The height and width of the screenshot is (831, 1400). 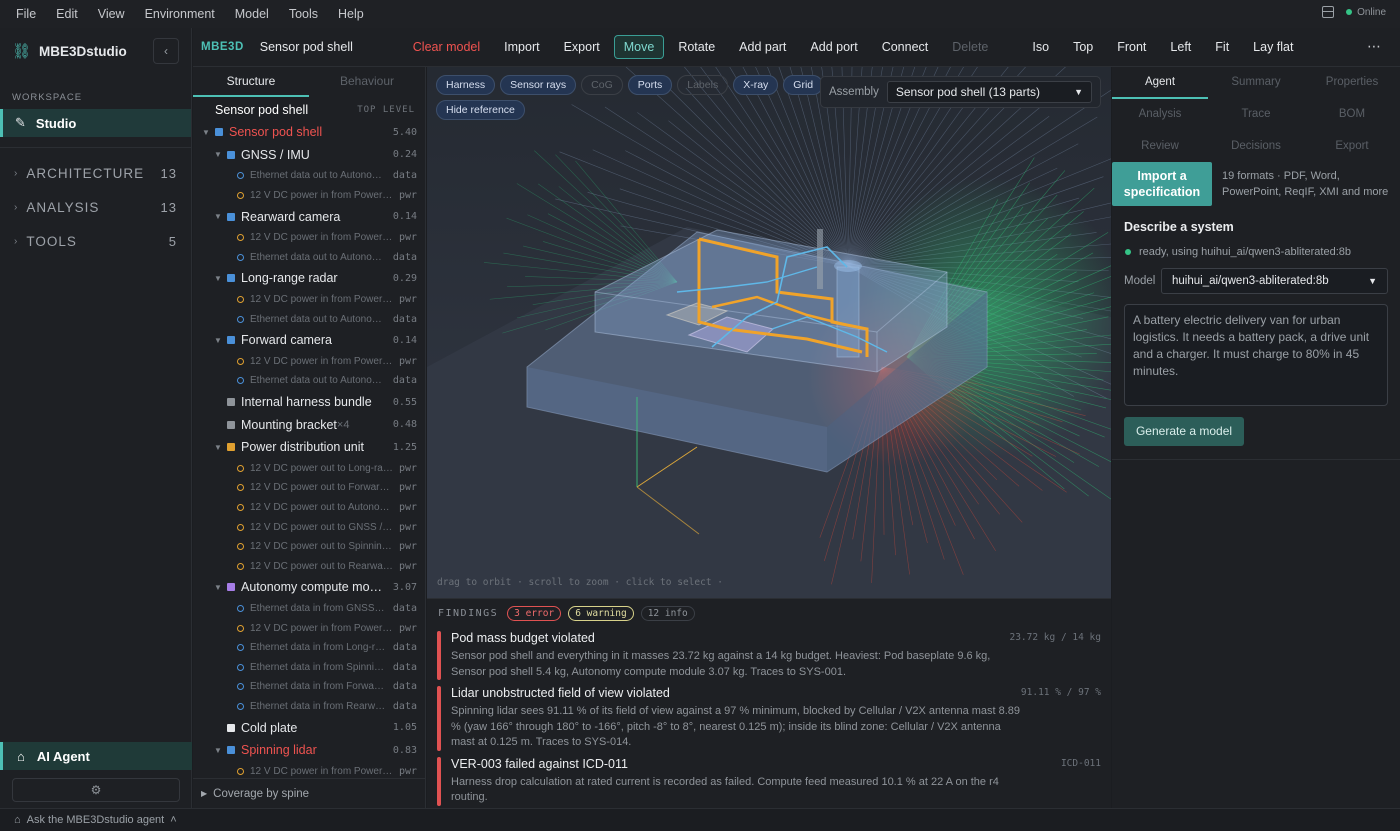 What do you see at coordinates (309, 402) in the screenshot?
I see `tree-component-row: Internal harness bundle 0.55` at bounding box center [309, 402].